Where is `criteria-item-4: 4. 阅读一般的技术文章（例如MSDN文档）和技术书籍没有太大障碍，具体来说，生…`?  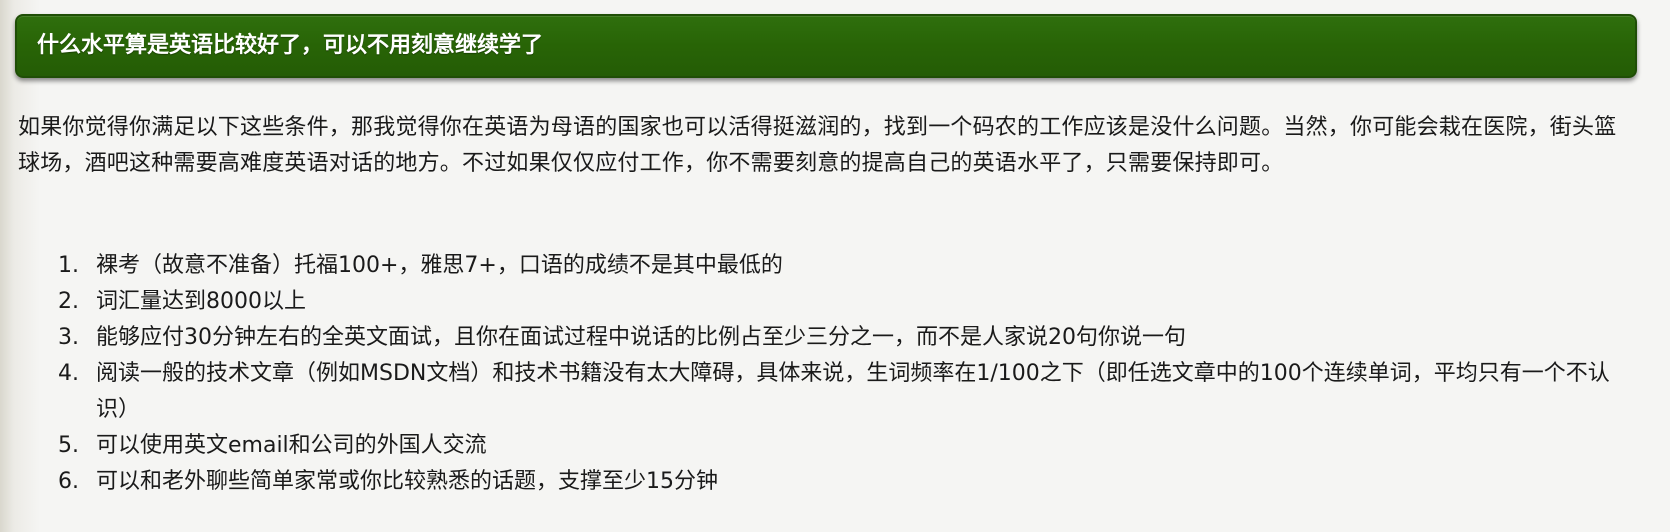 criteria-item-4: 4. 阅读一般的技术文章（例如MSDN文档）和技术书籍没有太大障碍，具体来说，生… is located at coordinates (818, 392).